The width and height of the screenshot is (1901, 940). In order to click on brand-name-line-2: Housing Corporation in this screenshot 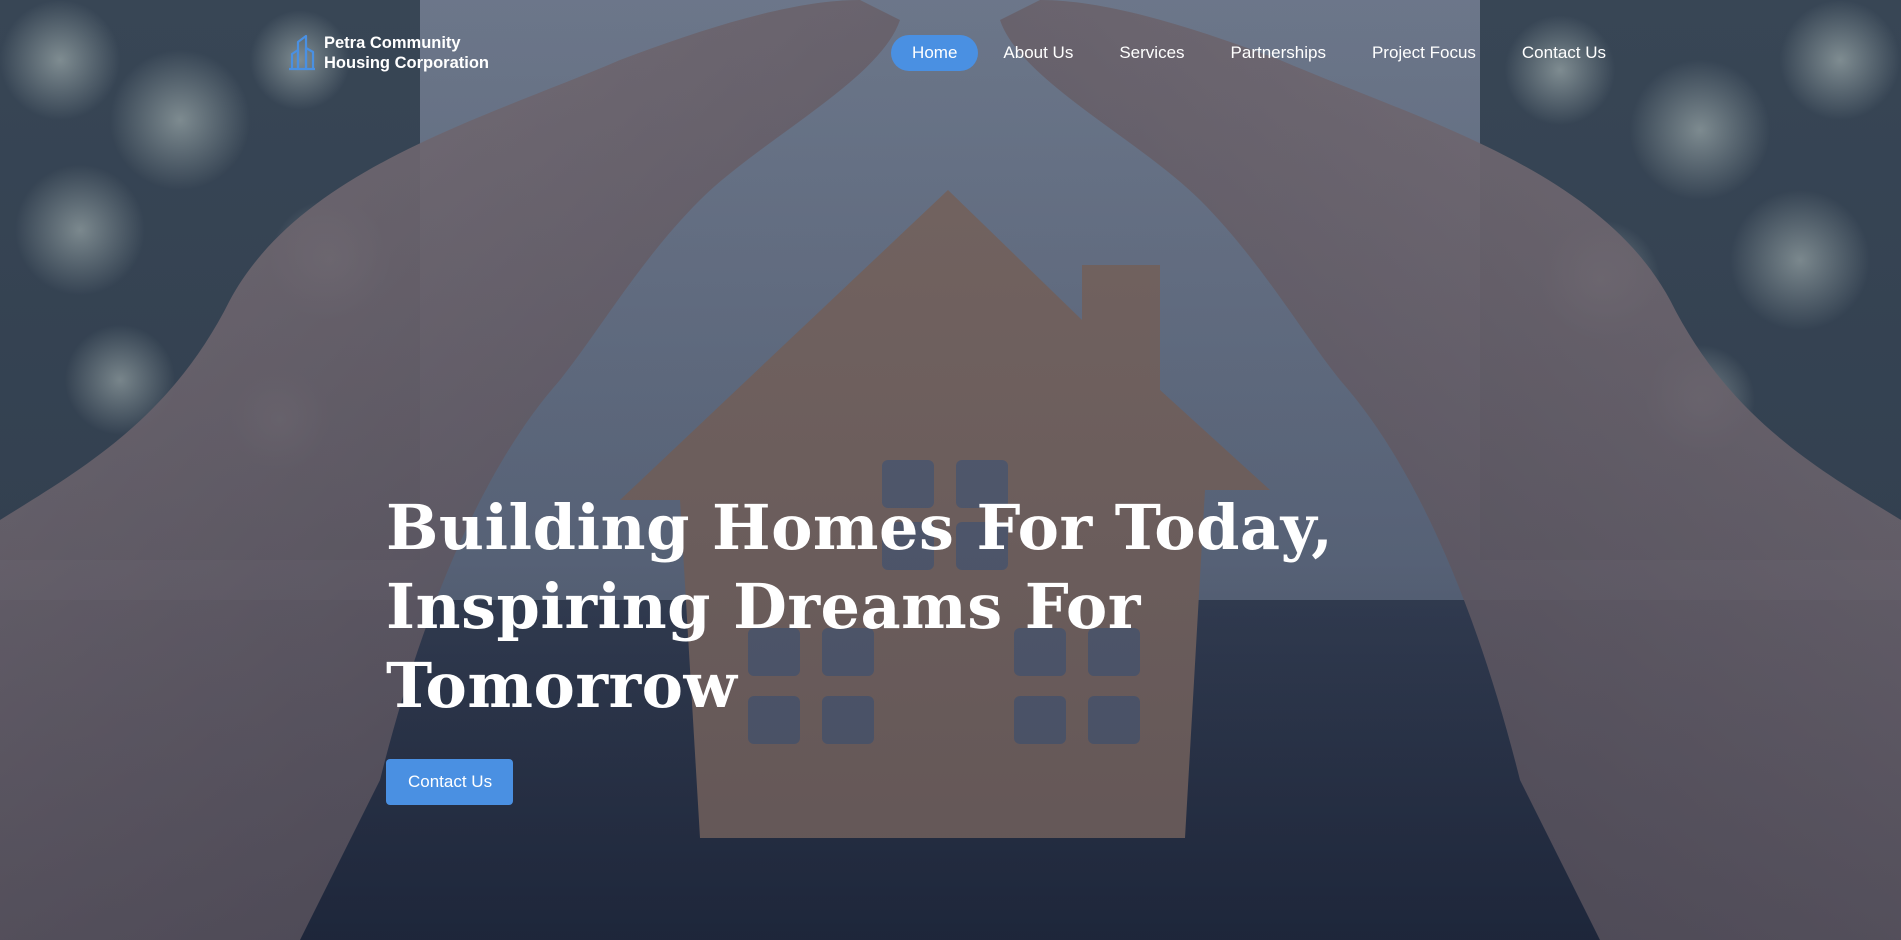, I will do `click(406, 63)`.